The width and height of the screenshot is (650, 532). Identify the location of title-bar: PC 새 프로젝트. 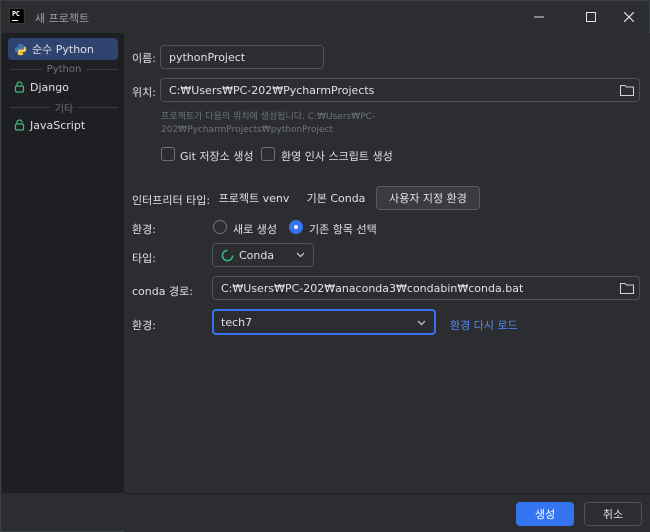
(325, 17).